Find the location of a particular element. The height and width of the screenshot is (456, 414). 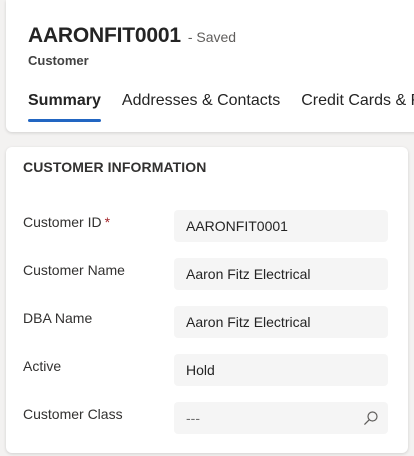

customer-id-input: AARONFIT0001 is located at coordinates (281, 226).